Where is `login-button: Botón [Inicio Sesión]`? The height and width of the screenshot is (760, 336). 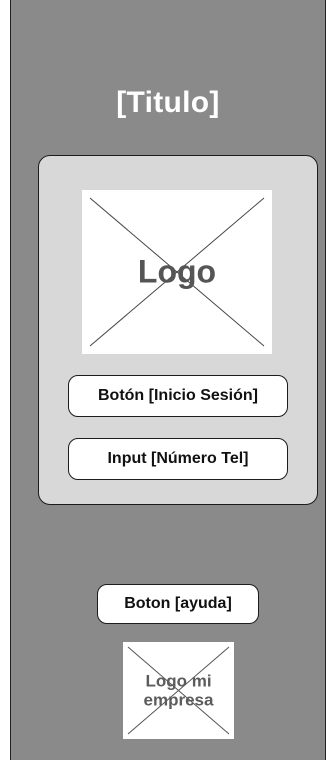 login-button: Botón [Inicio Sesión] is located at coordinates (178, 396).